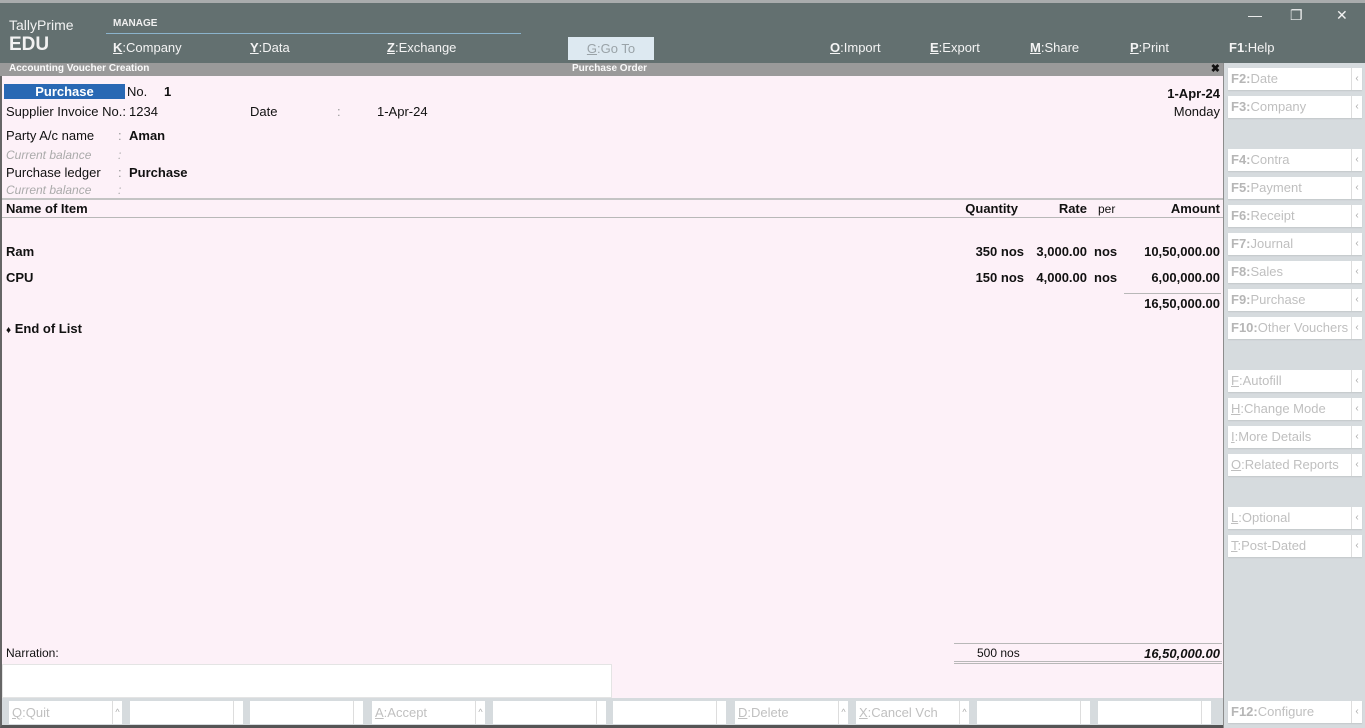  What do you see at coordinates (49, 190) in the screenshot?
I see `ledger-current-balance-label: Current balance` at bounding box center [49, 190].